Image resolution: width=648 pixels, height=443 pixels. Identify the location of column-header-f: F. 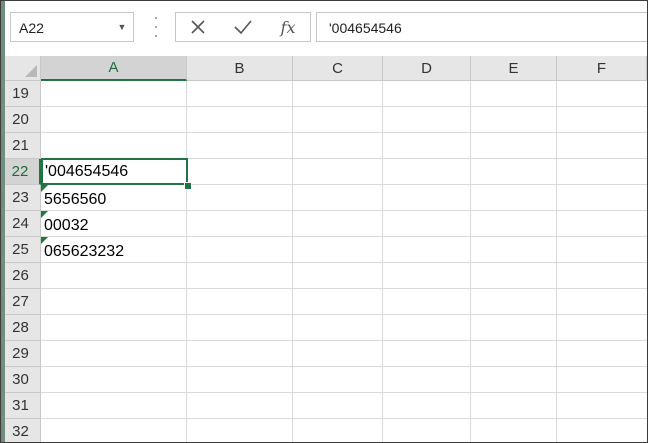
(602, 68).